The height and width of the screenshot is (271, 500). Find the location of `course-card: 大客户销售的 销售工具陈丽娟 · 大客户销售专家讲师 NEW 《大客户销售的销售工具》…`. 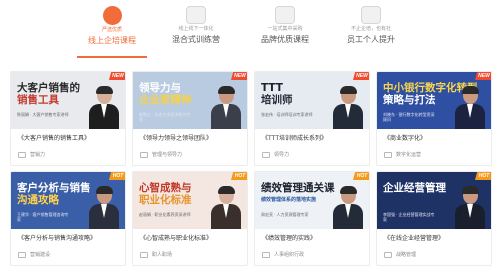

course-card: 大客户销售的 销售工具陈丽娟 · 大客户销售专家讲师 NEW 《大客户销售的销售工具》… is located at coordinates (68, 118).